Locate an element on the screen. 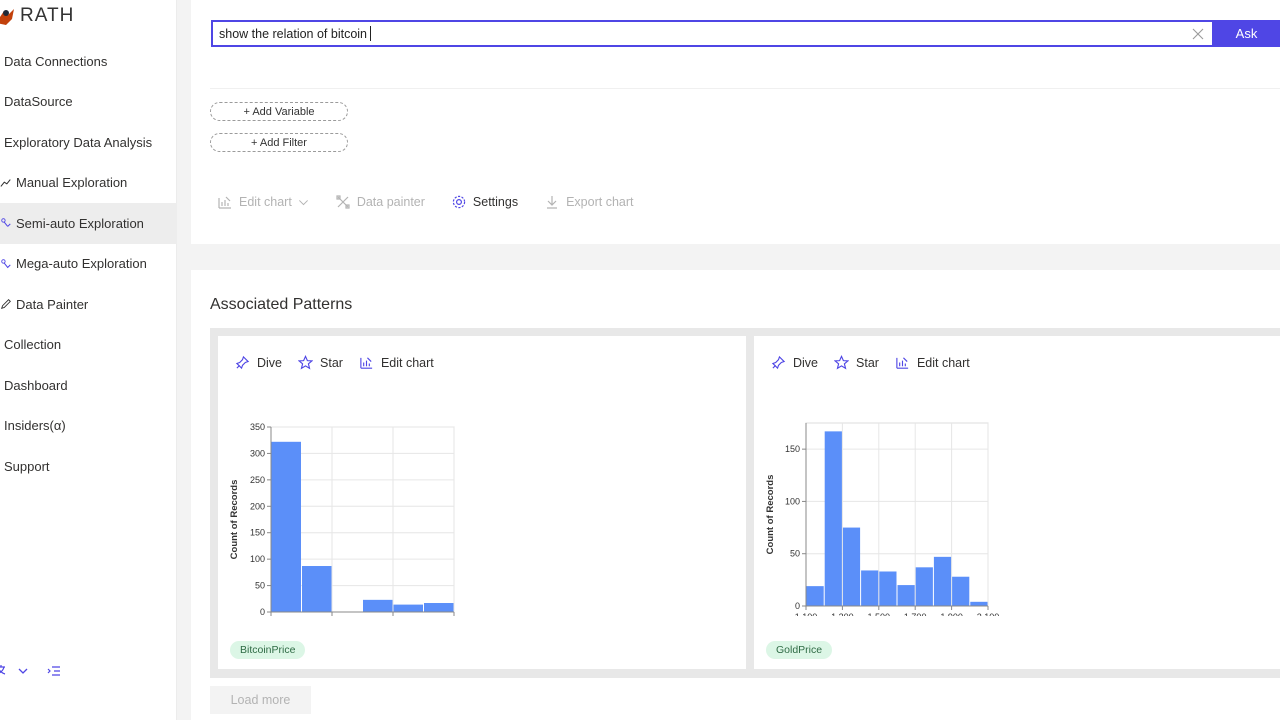 This screenshot has width=1280, height=720. gear-icon is located at coordinates (459, 202).